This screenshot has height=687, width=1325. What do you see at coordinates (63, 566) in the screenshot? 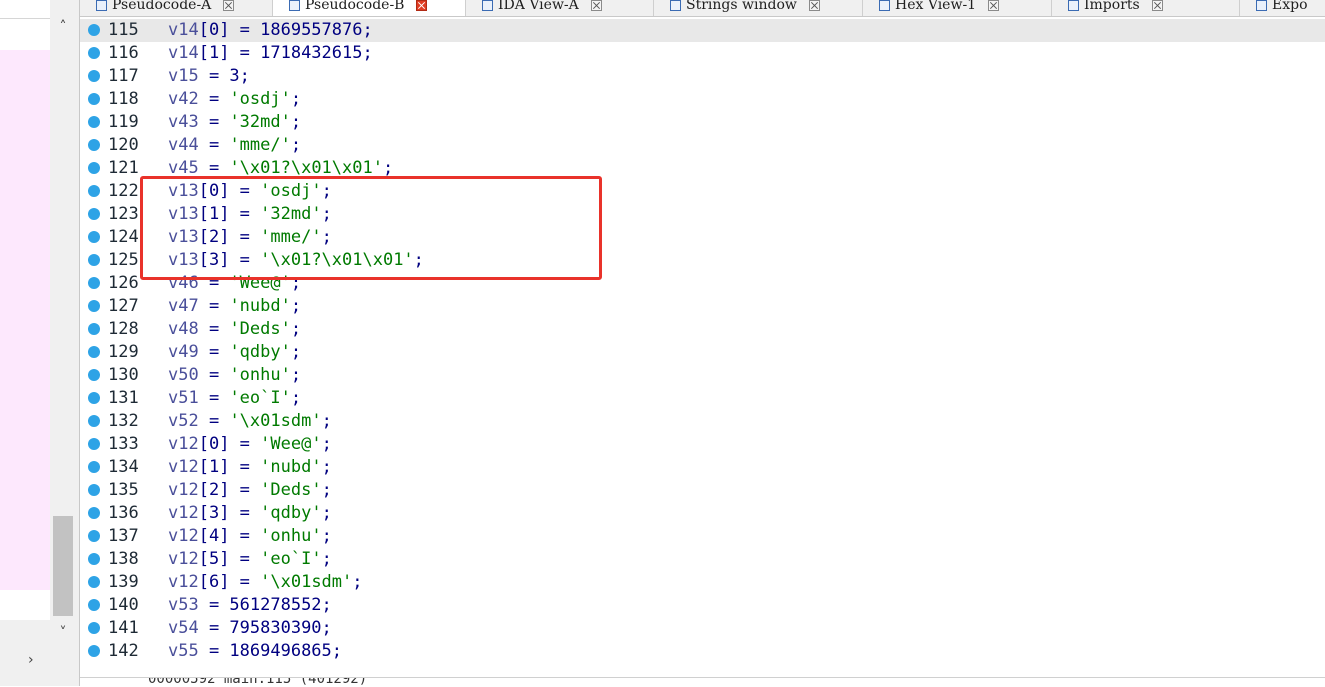
I see `scrollbar-thumb` at bounding box center [63, 566].